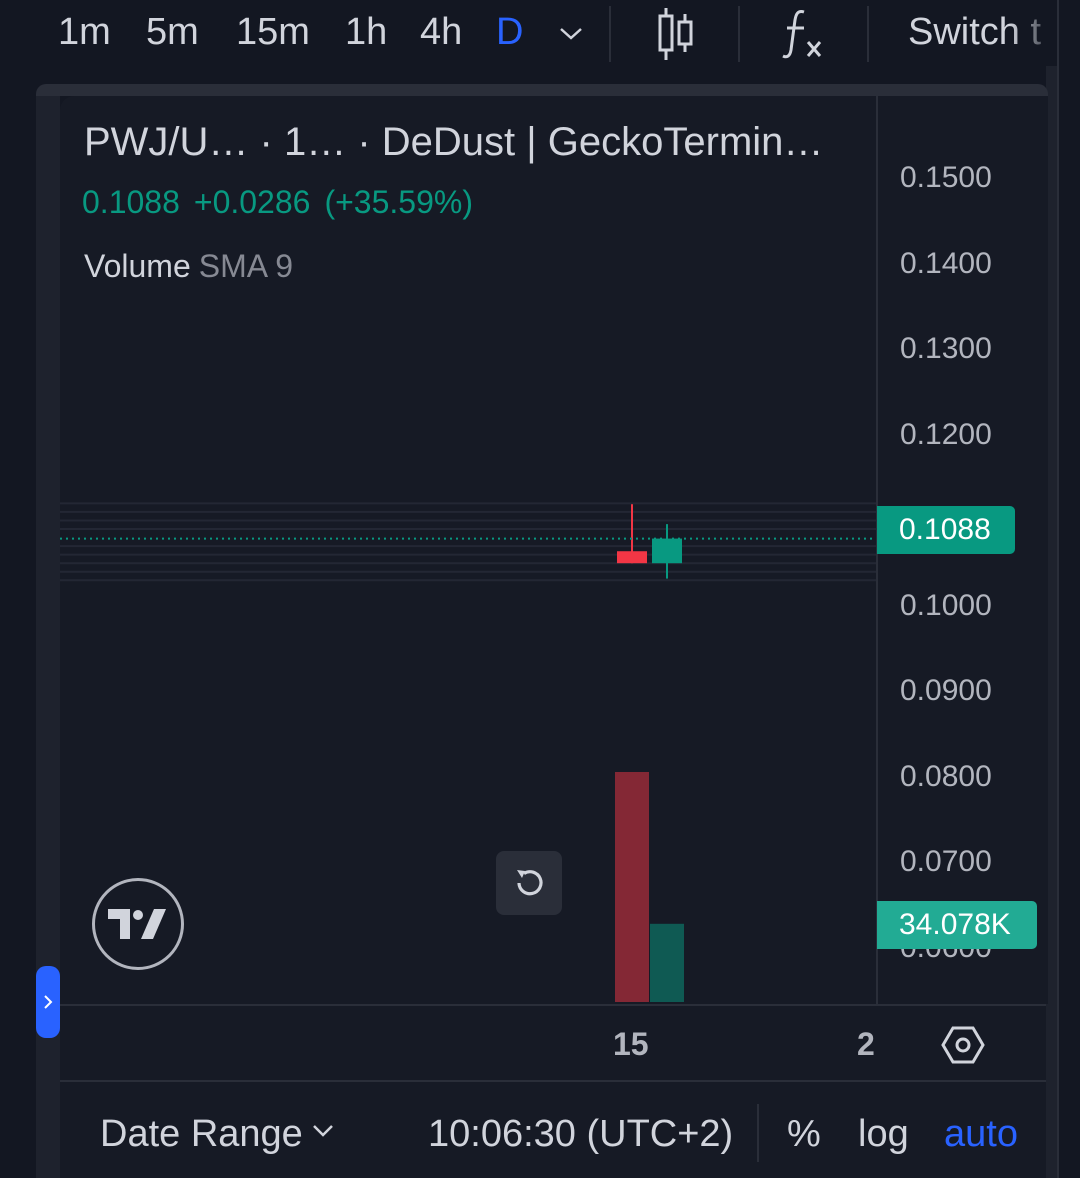 This screenshot has height=1178, width=1080. I want to click on interval-1h: 1h, so click(366, 32).